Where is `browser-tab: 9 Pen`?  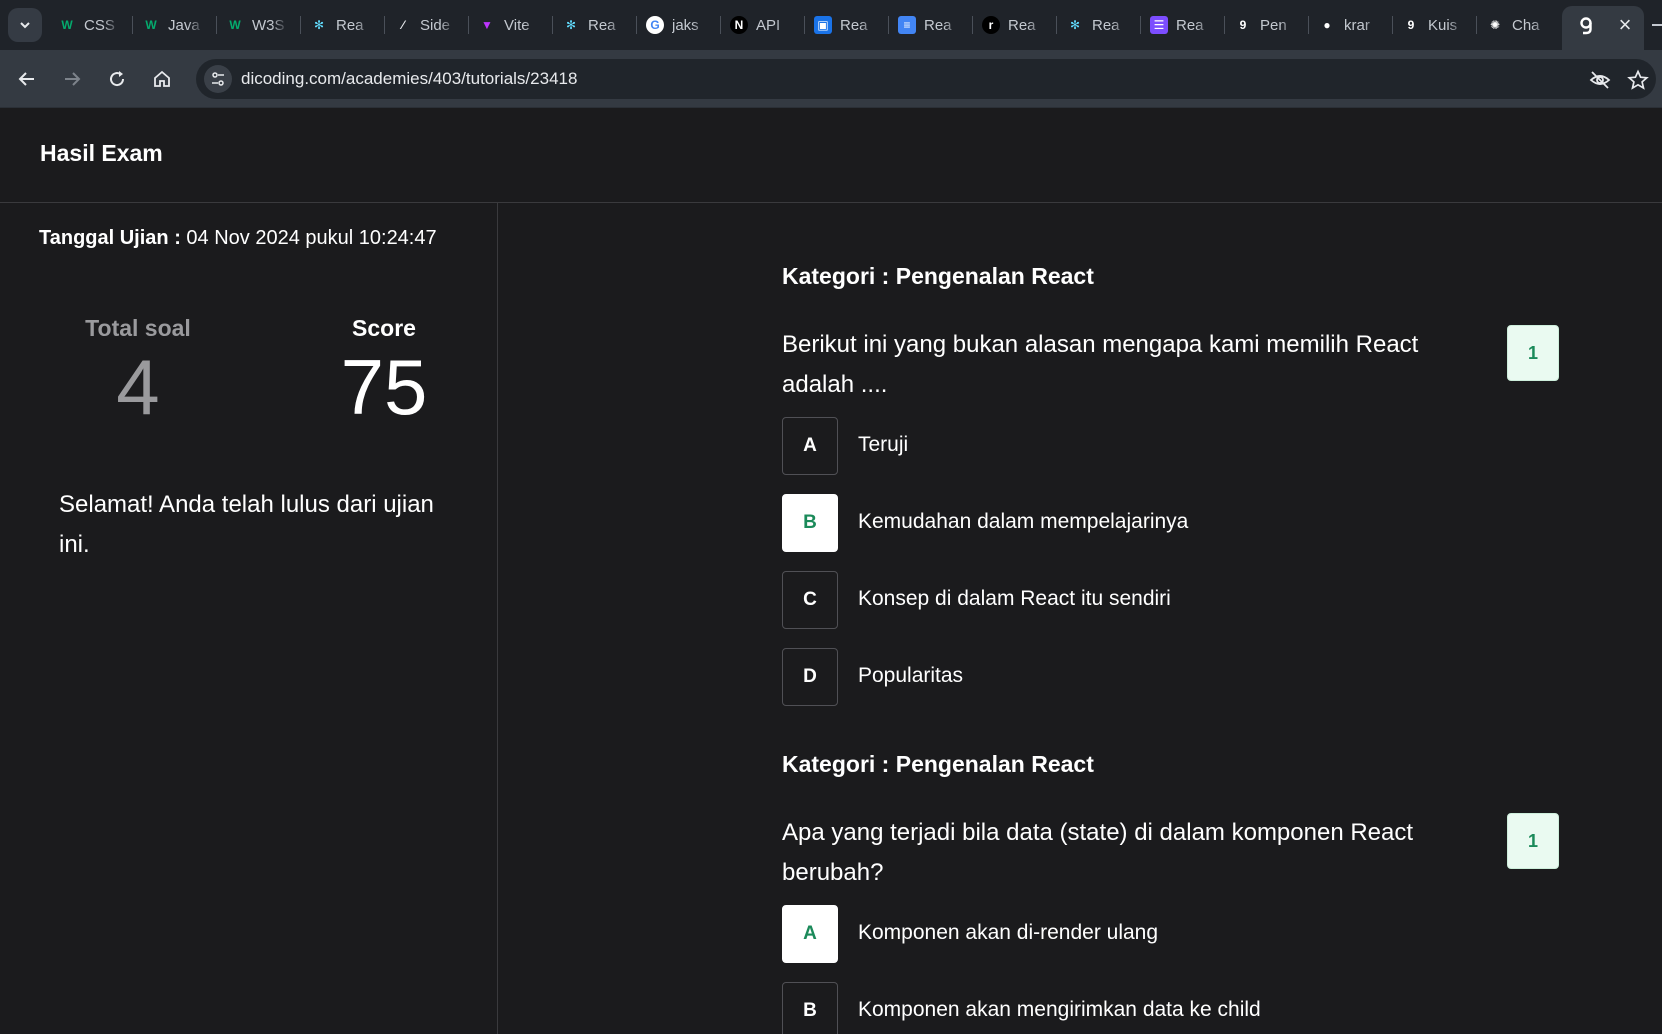
browser-tab: 9 Pen is located at coordinates (1268, 25).